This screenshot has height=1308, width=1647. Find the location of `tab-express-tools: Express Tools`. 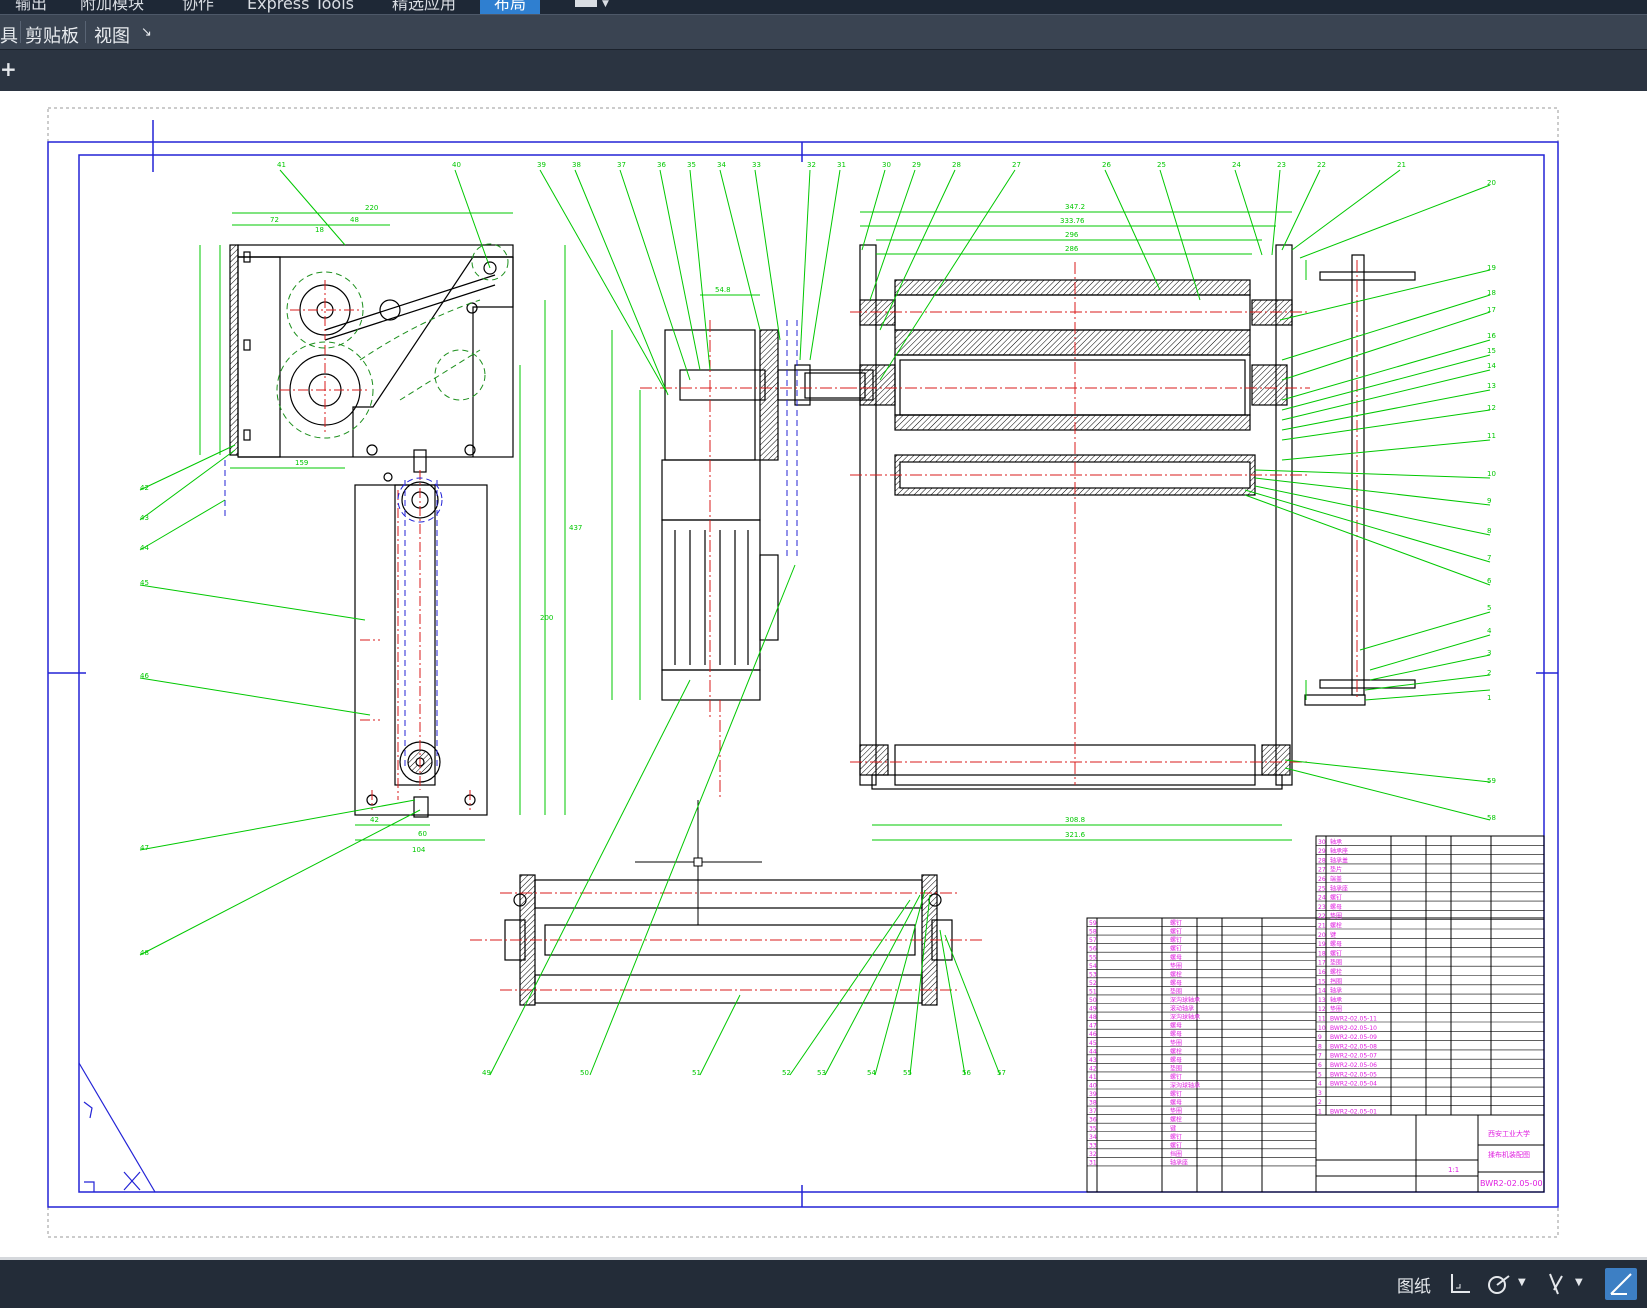

tab-express-tools: Express Tools is located at coordinates (300, 7).